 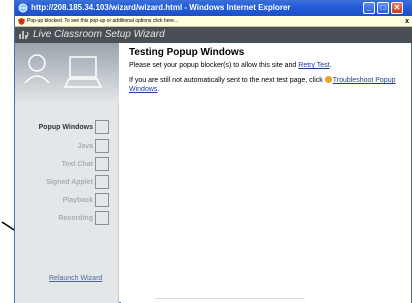 What do you see at coordinates (69, 182) in the screenshot?
I see `step-label: Signed Applet` at bounding box center [69, 182].